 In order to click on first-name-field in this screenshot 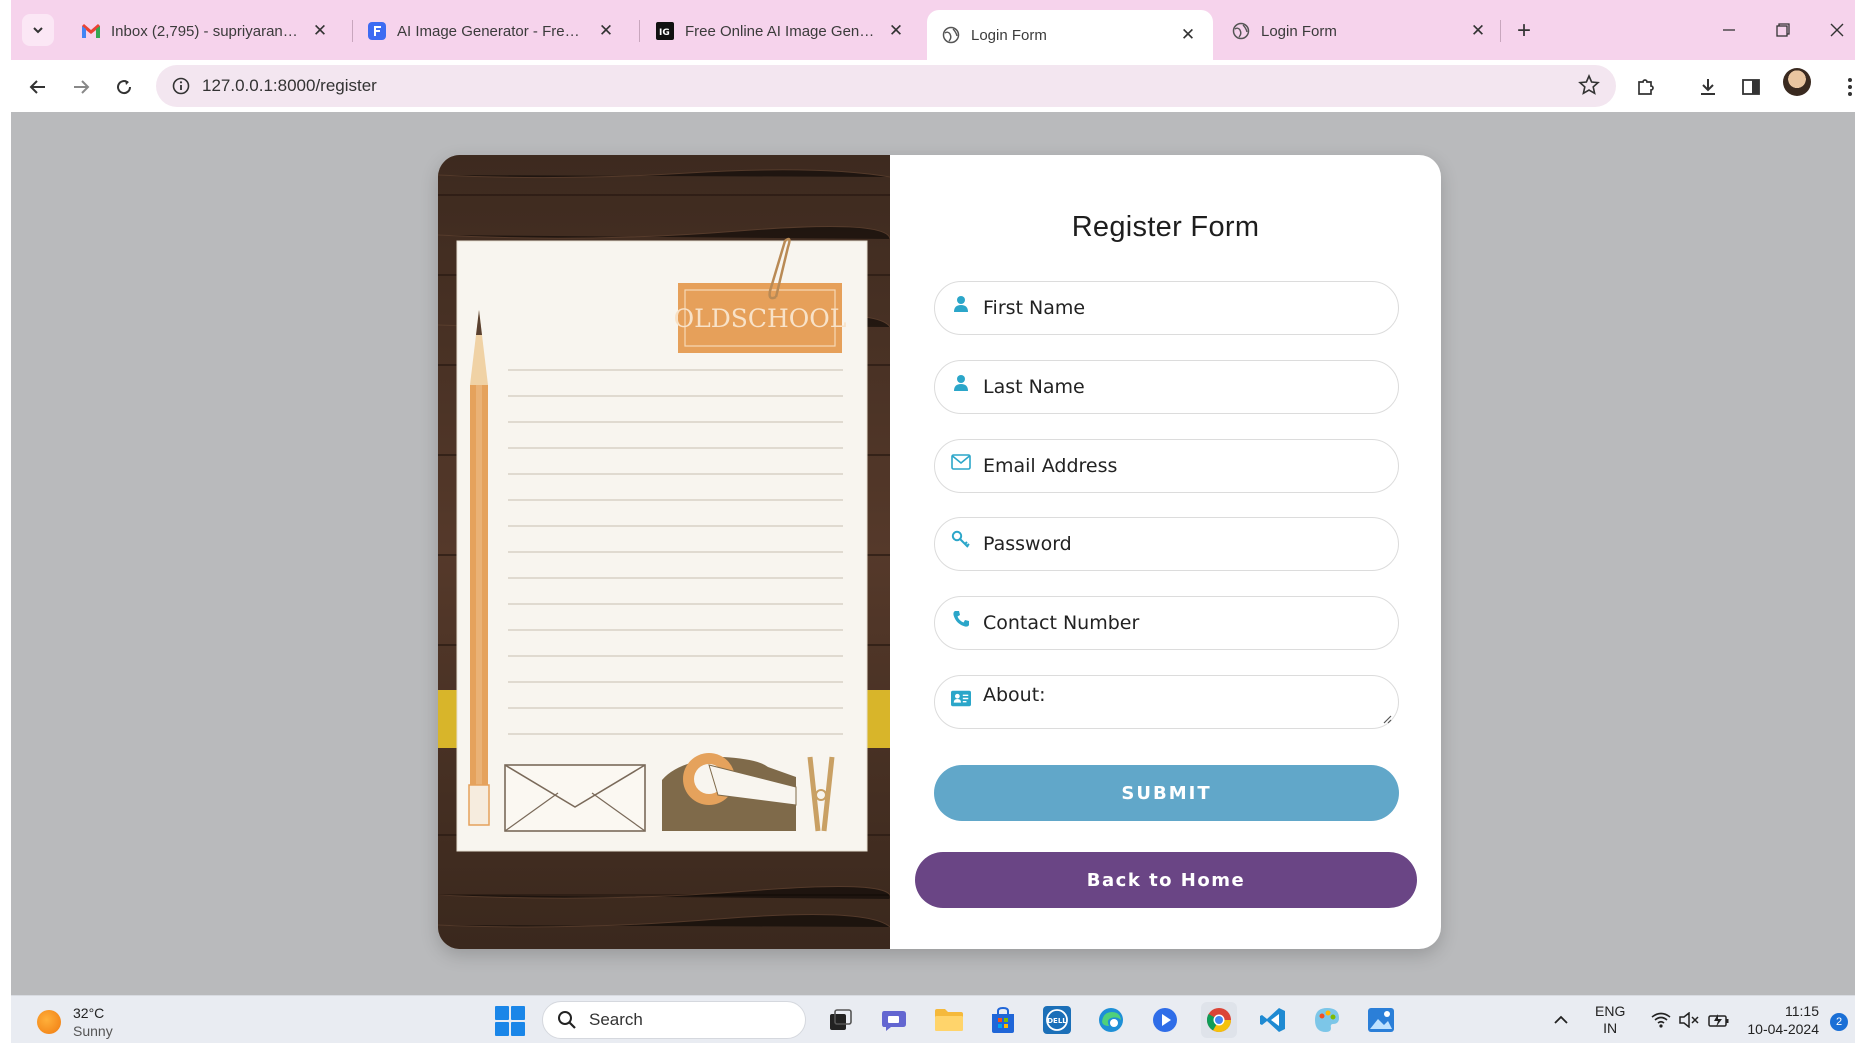, I will do `click(1166, 308)`.